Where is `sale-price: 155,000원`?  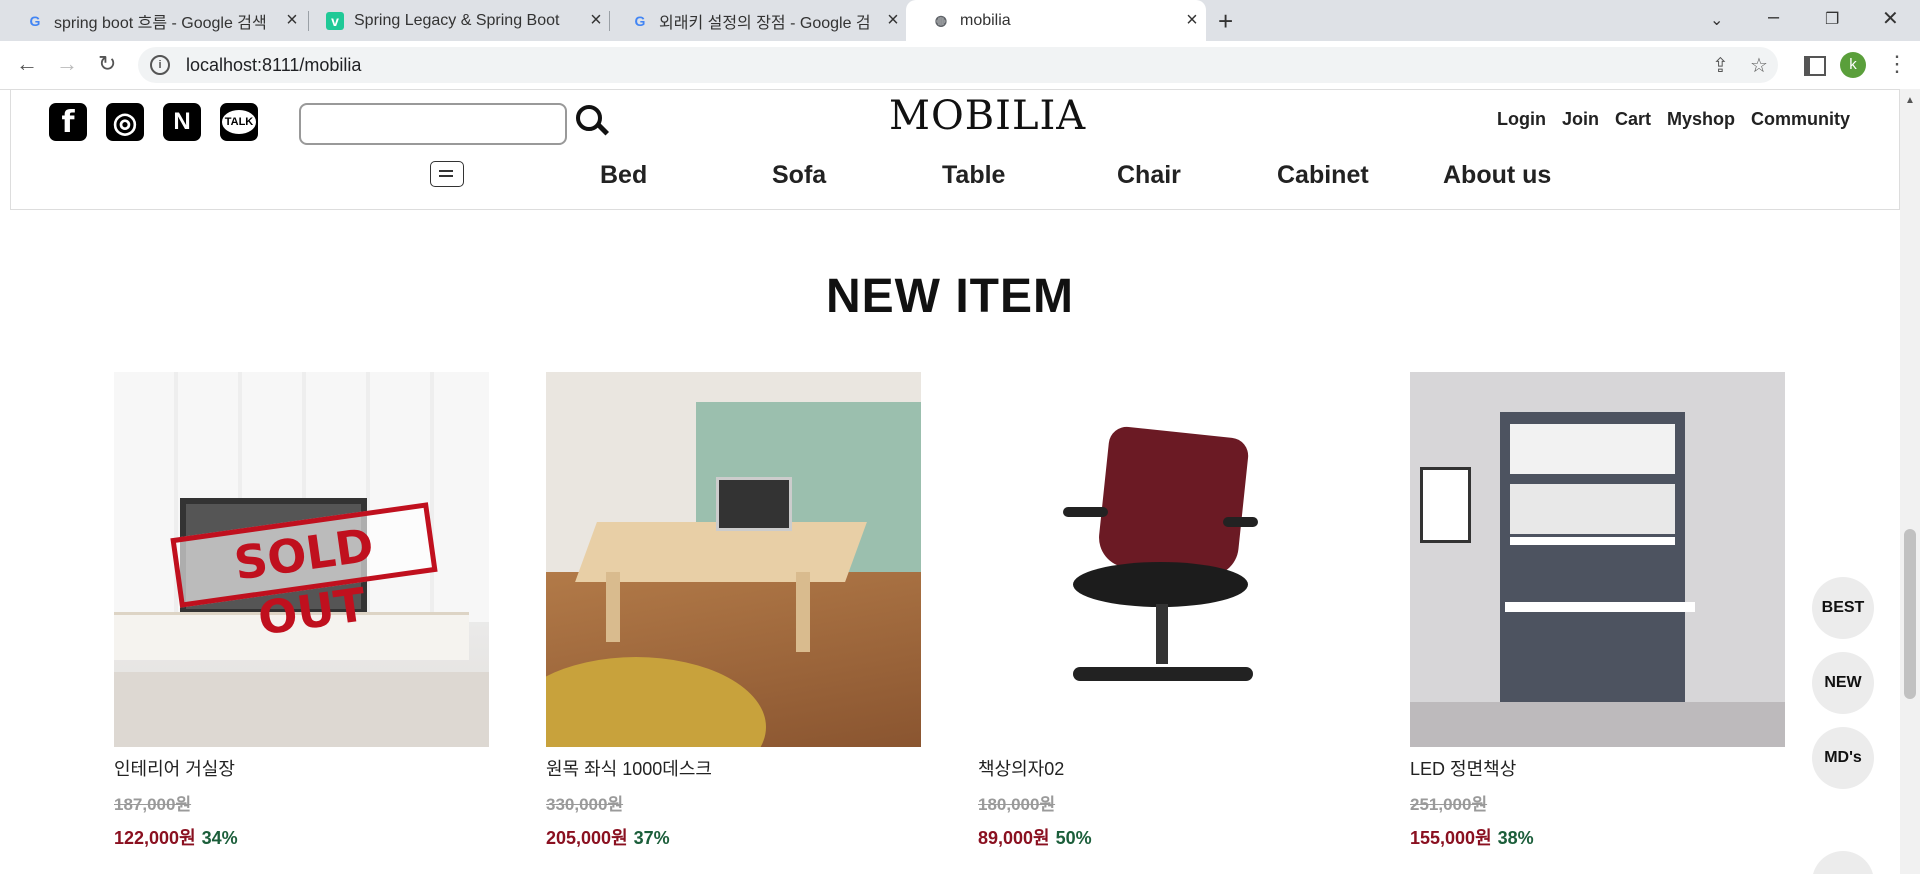
sale-price: 155,000원 is located at coordinates (1451, 838).